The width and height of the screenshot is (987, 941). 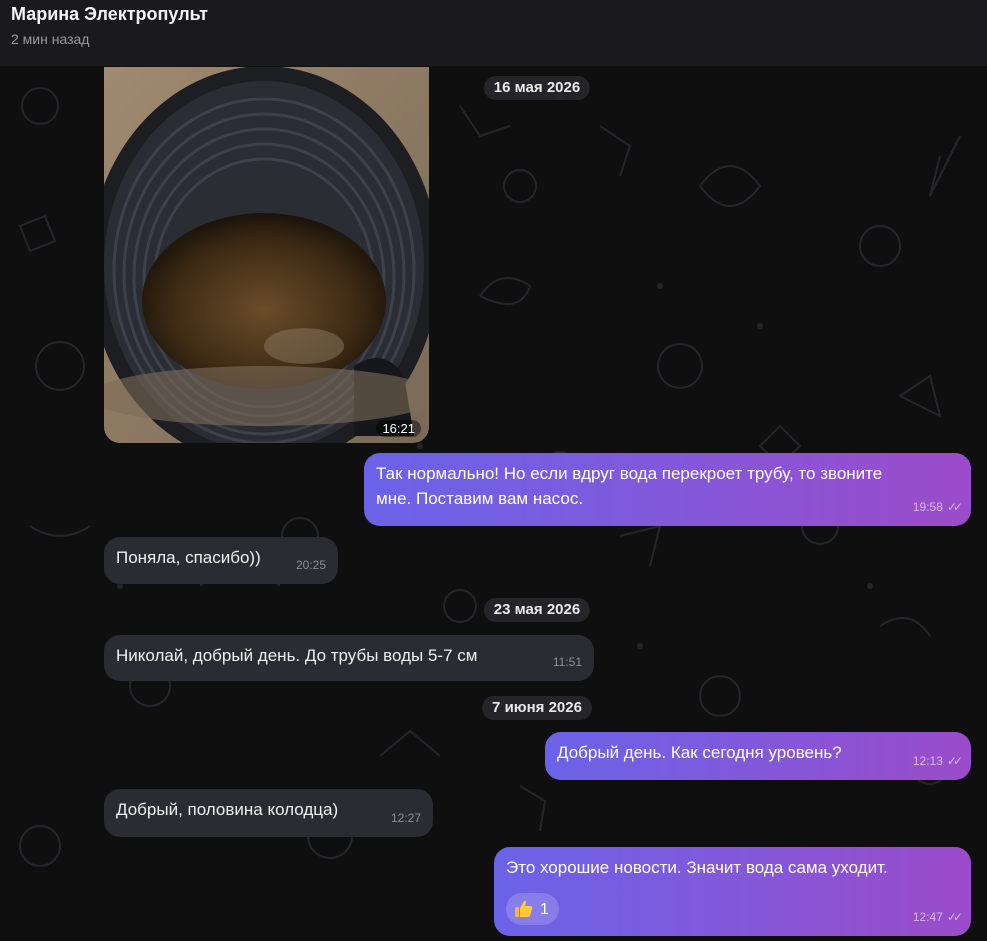 I want to click on thumbs-up-icon, so click(x=524, y=908).